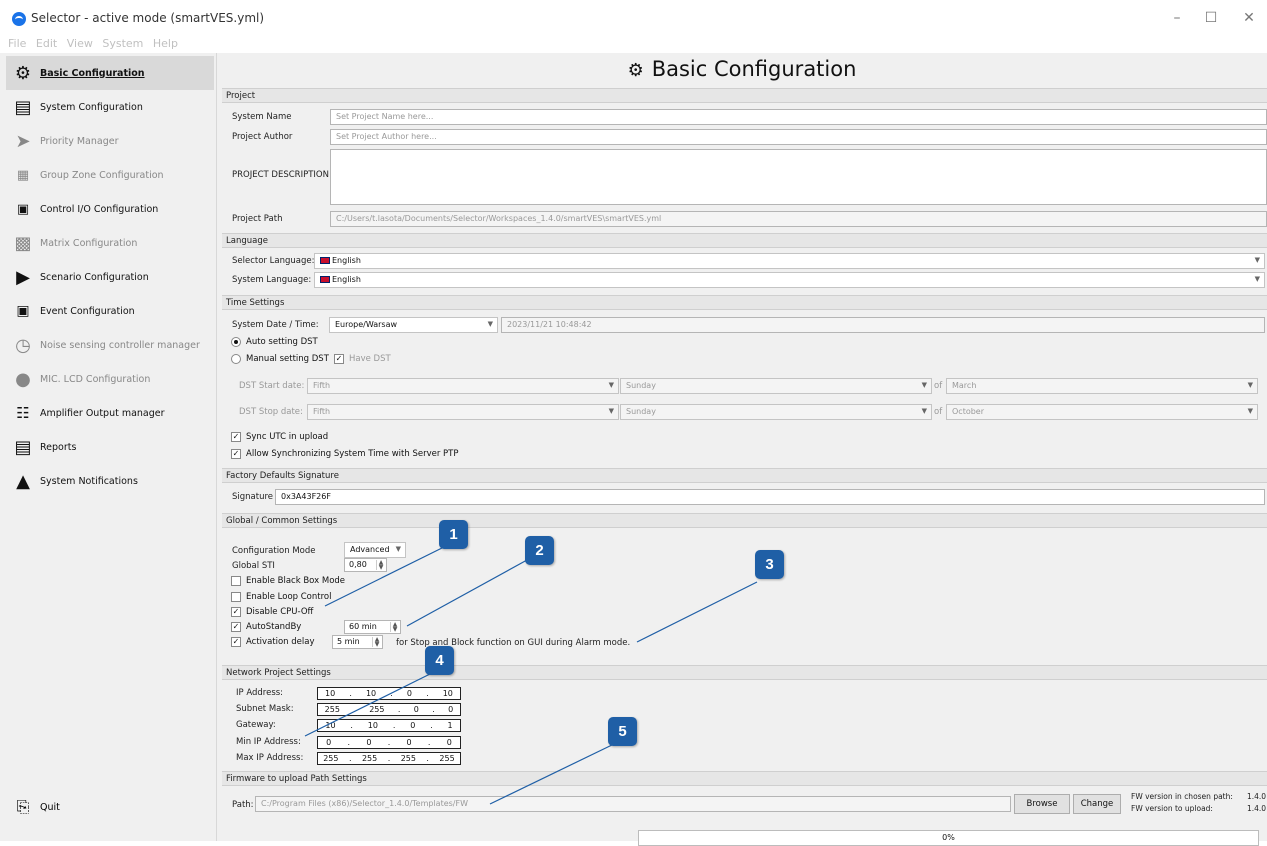 The height and width of the screenshot is (846, 1267). What do you see at coordinates (622, 731) in the screenshot?
I see `callout-badge-5: 5` at bounding box center [622, 731].